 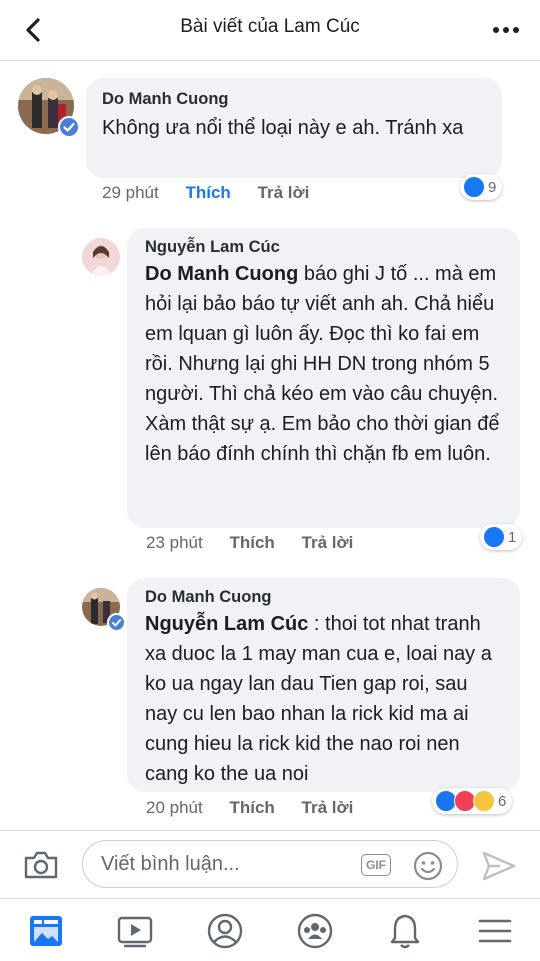 What do you see at coordinates (484, 801) in the screenshot?
I see `wow-reaction-icon` at bounding box center [484, 801].